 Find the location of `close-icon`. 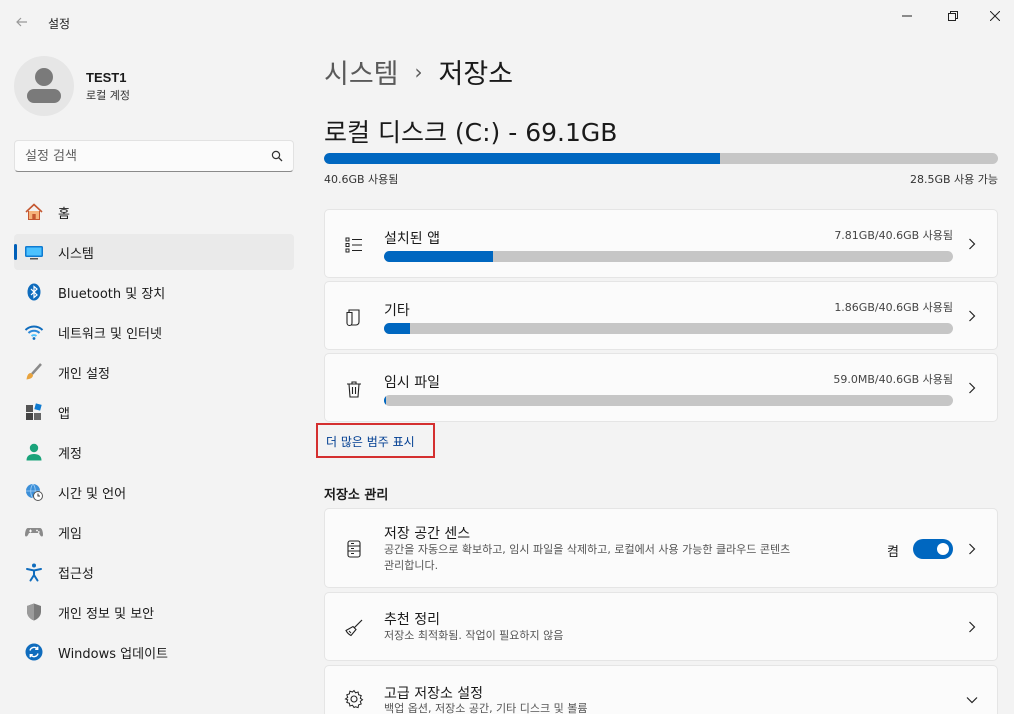

close-icon is located at coordinates (995, 16).